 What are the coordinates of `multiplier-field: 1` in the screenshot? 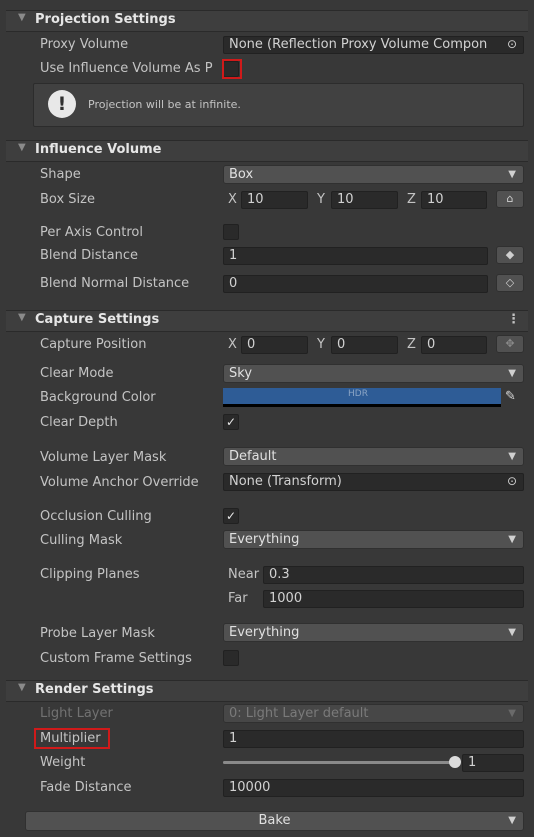 It's located at (373, 739).